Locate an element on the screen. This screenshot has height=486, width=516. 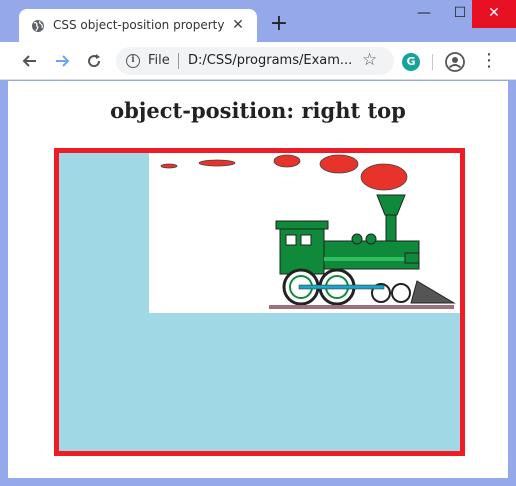
browser-toolbar: i File D:/CSS/programs/Exam... ☆ G ⋮ is located at coordinates (258, 61).